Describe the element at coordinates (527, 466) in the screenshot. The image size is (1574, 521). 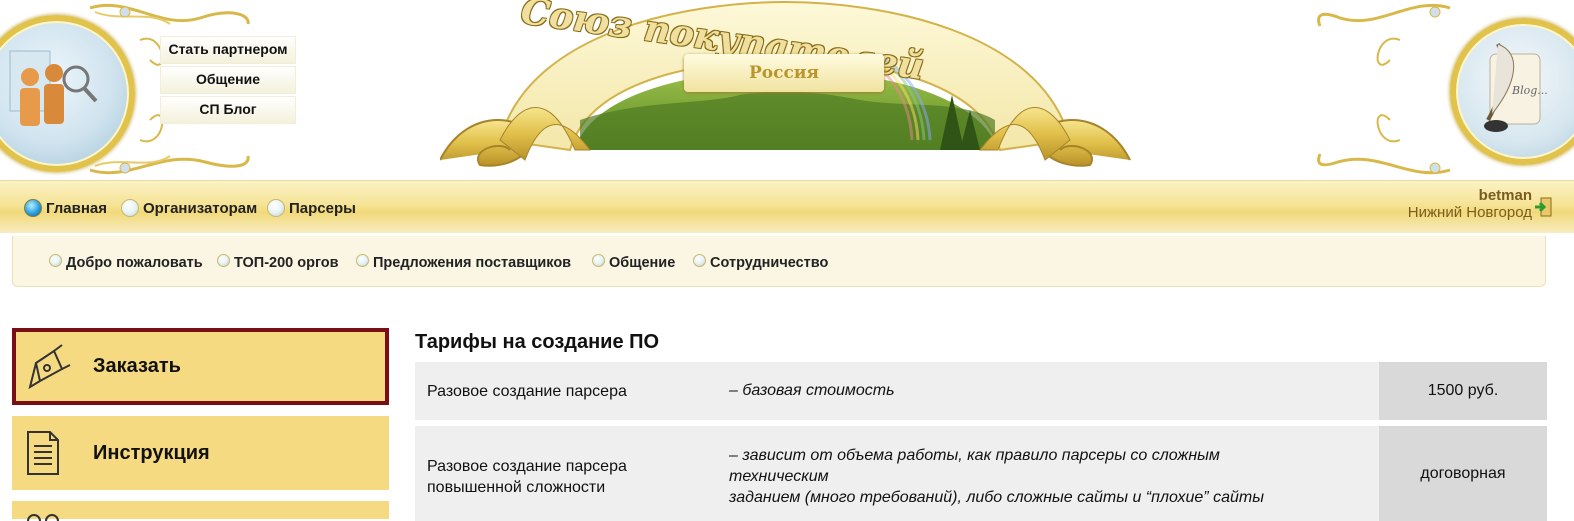
I see `tariff-name-line: Разовое создание парсера` at that location.